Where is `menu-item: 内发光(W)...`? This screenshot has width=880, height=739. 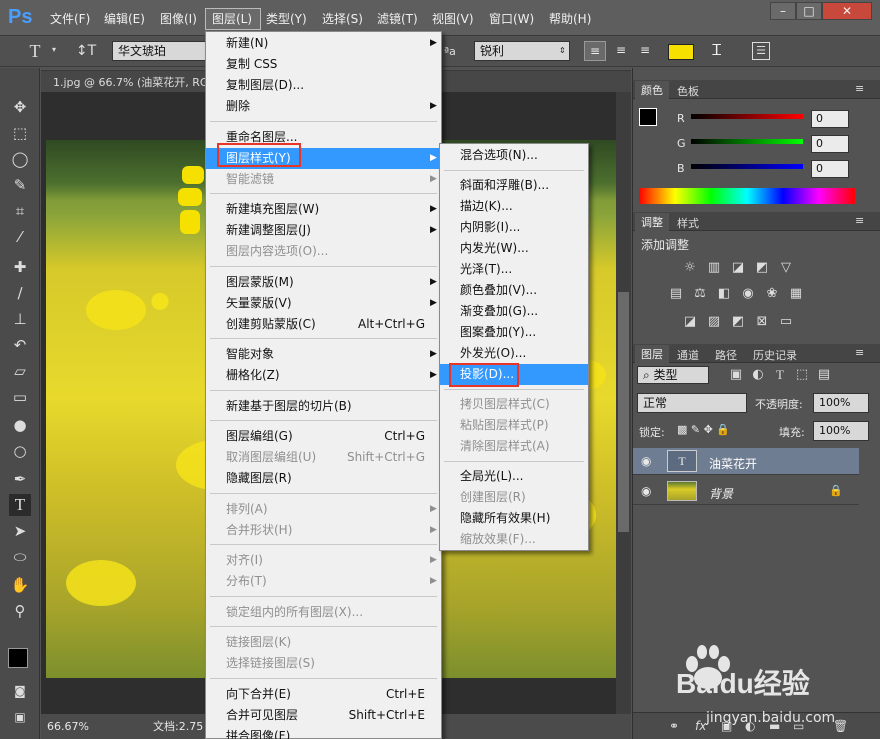 menu-item: 内发光(W)... is located at coordinates (514, 248).